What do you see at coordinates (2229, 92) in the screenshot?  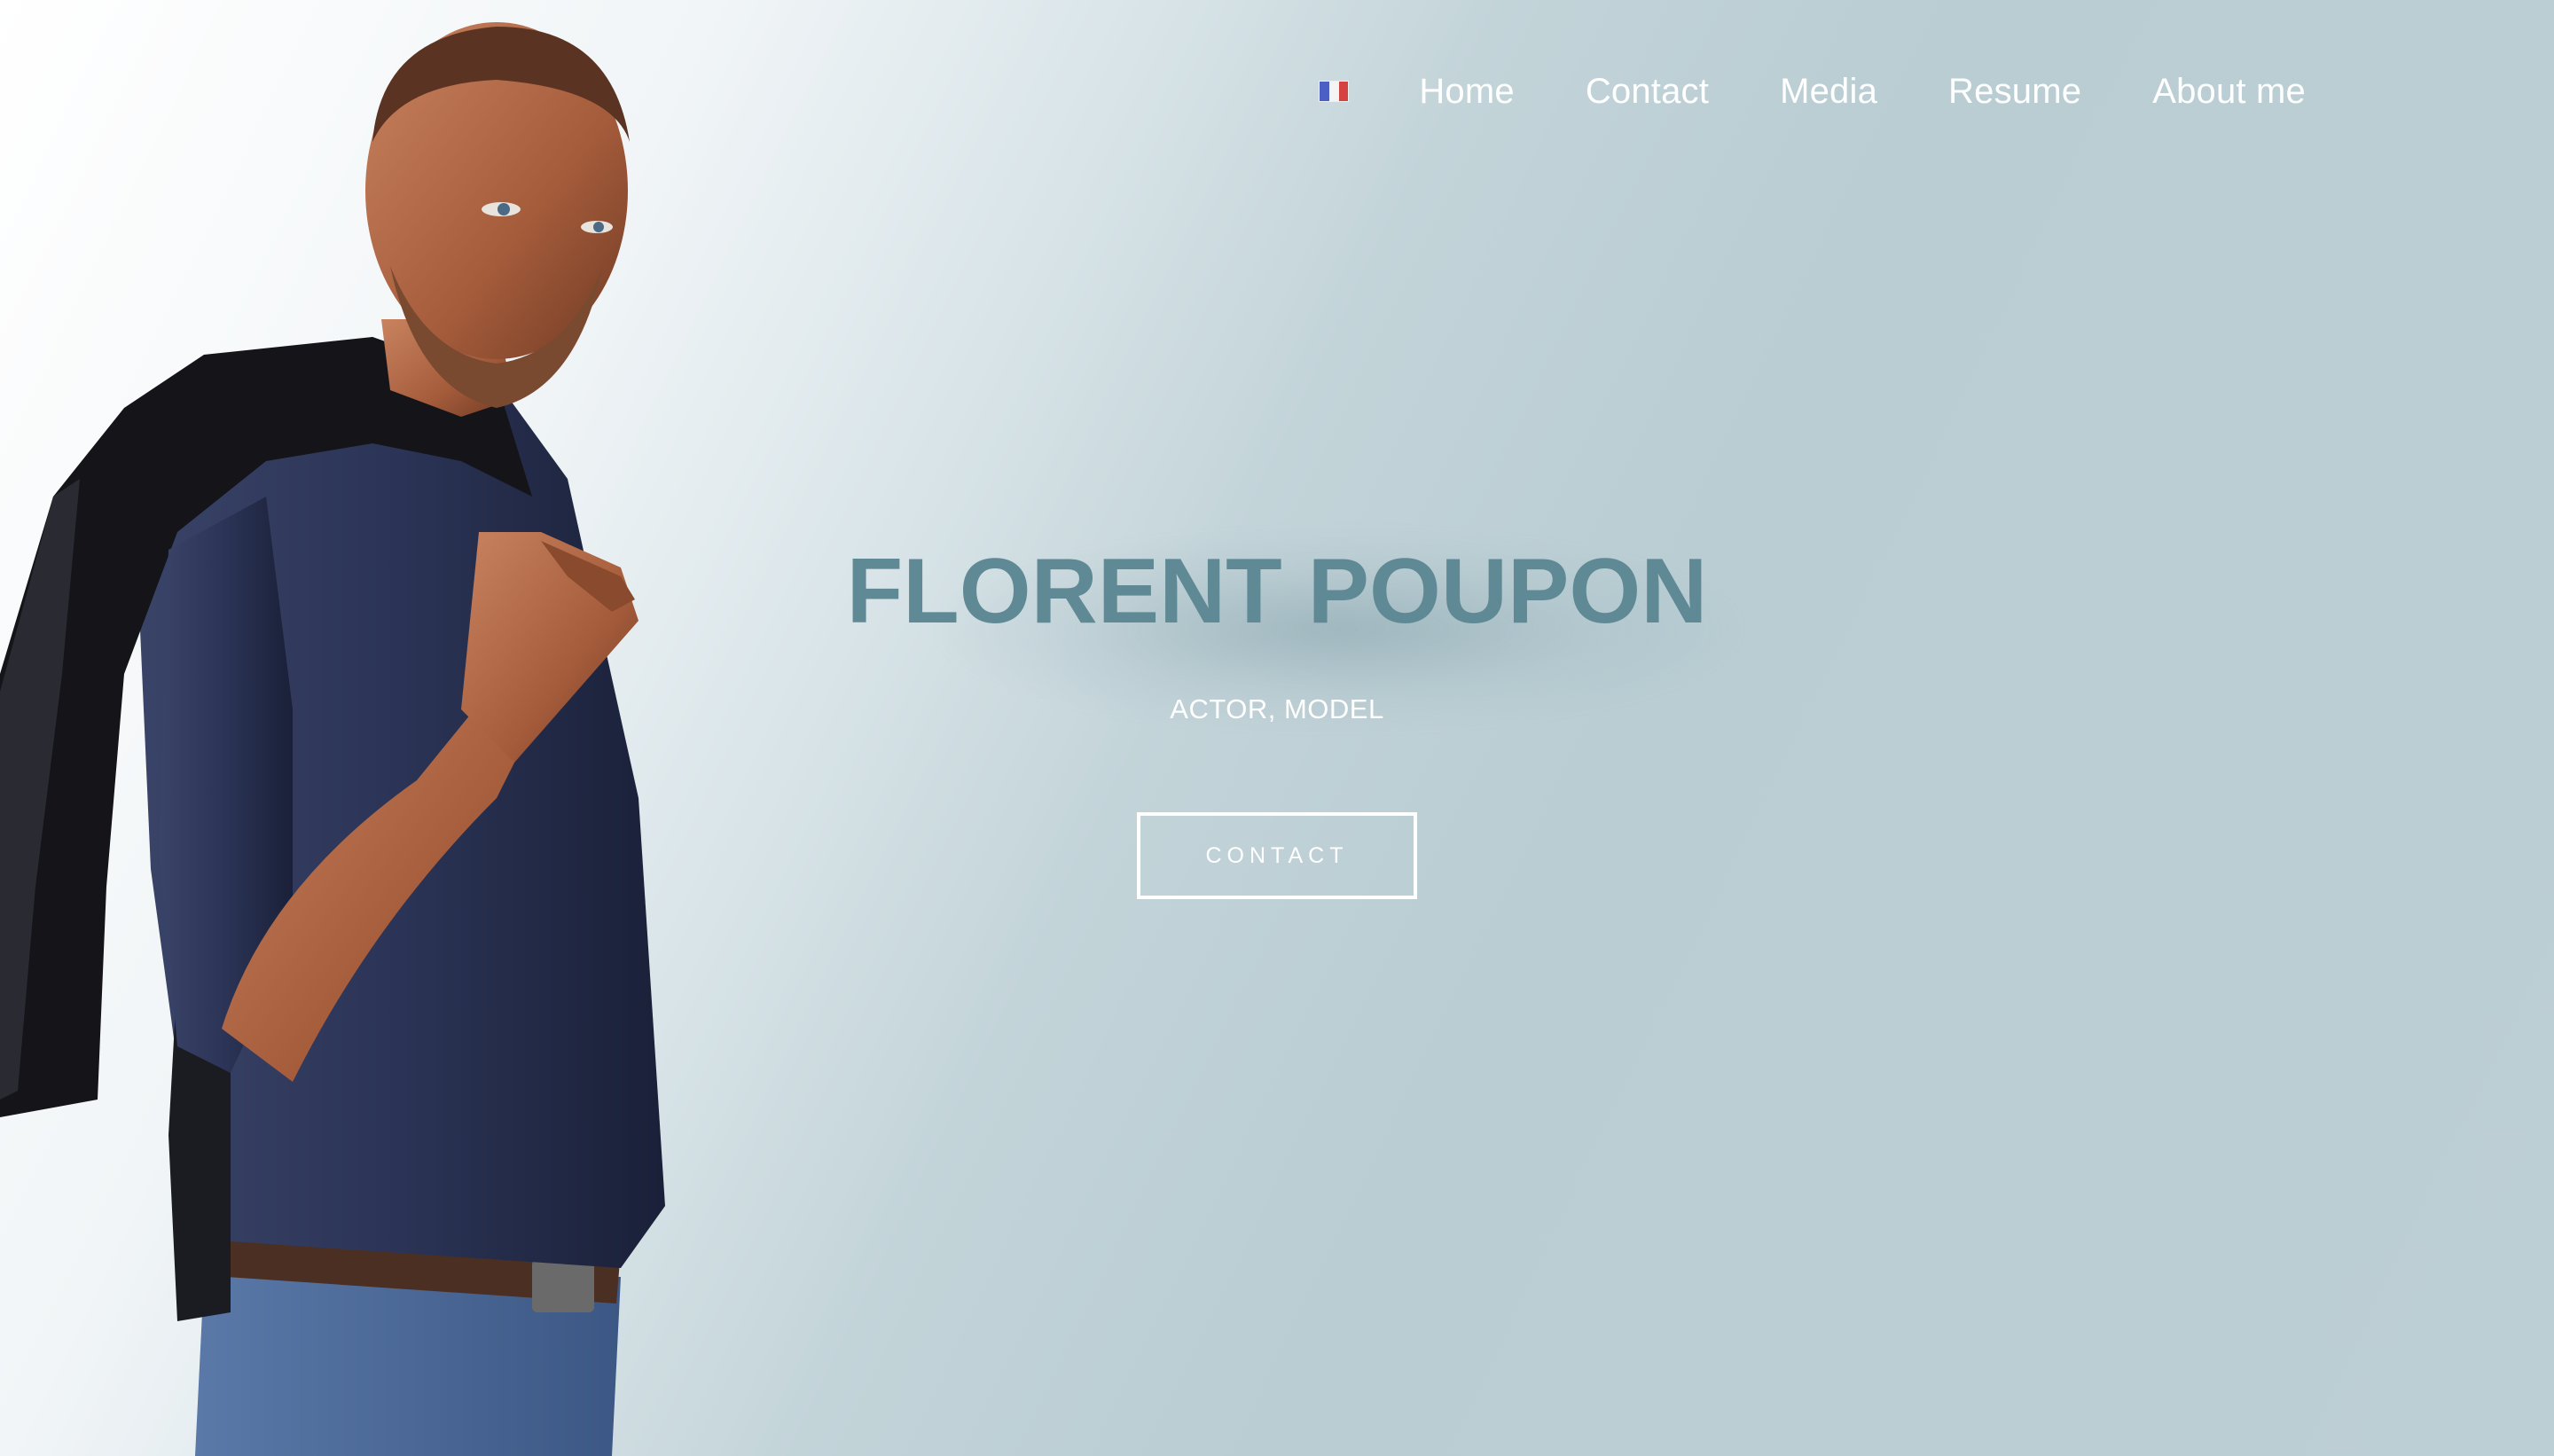 I see `nav-link-about-me: About me` at bounding box center [2229, 92].